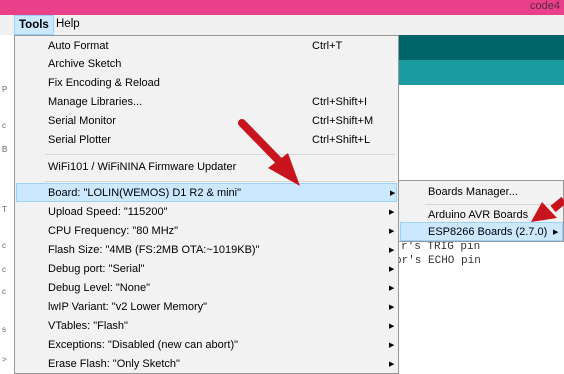 The height and width of the screenshot is (374, 564). Describe the element at coordinates (269, 152) in the screenshot. I see `annotation-arrow-board` at that location.